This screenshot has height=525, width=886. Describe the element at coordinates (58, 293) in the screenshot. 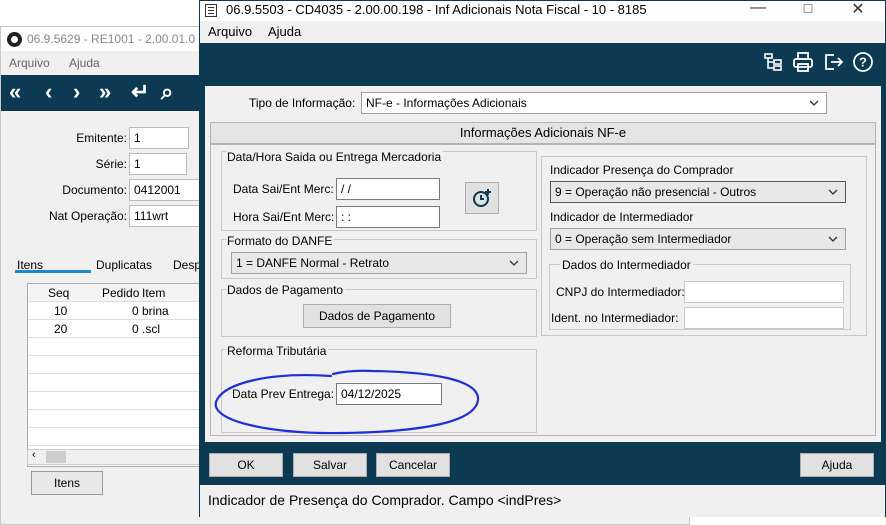

I see `col-seq: Seq` at that location.